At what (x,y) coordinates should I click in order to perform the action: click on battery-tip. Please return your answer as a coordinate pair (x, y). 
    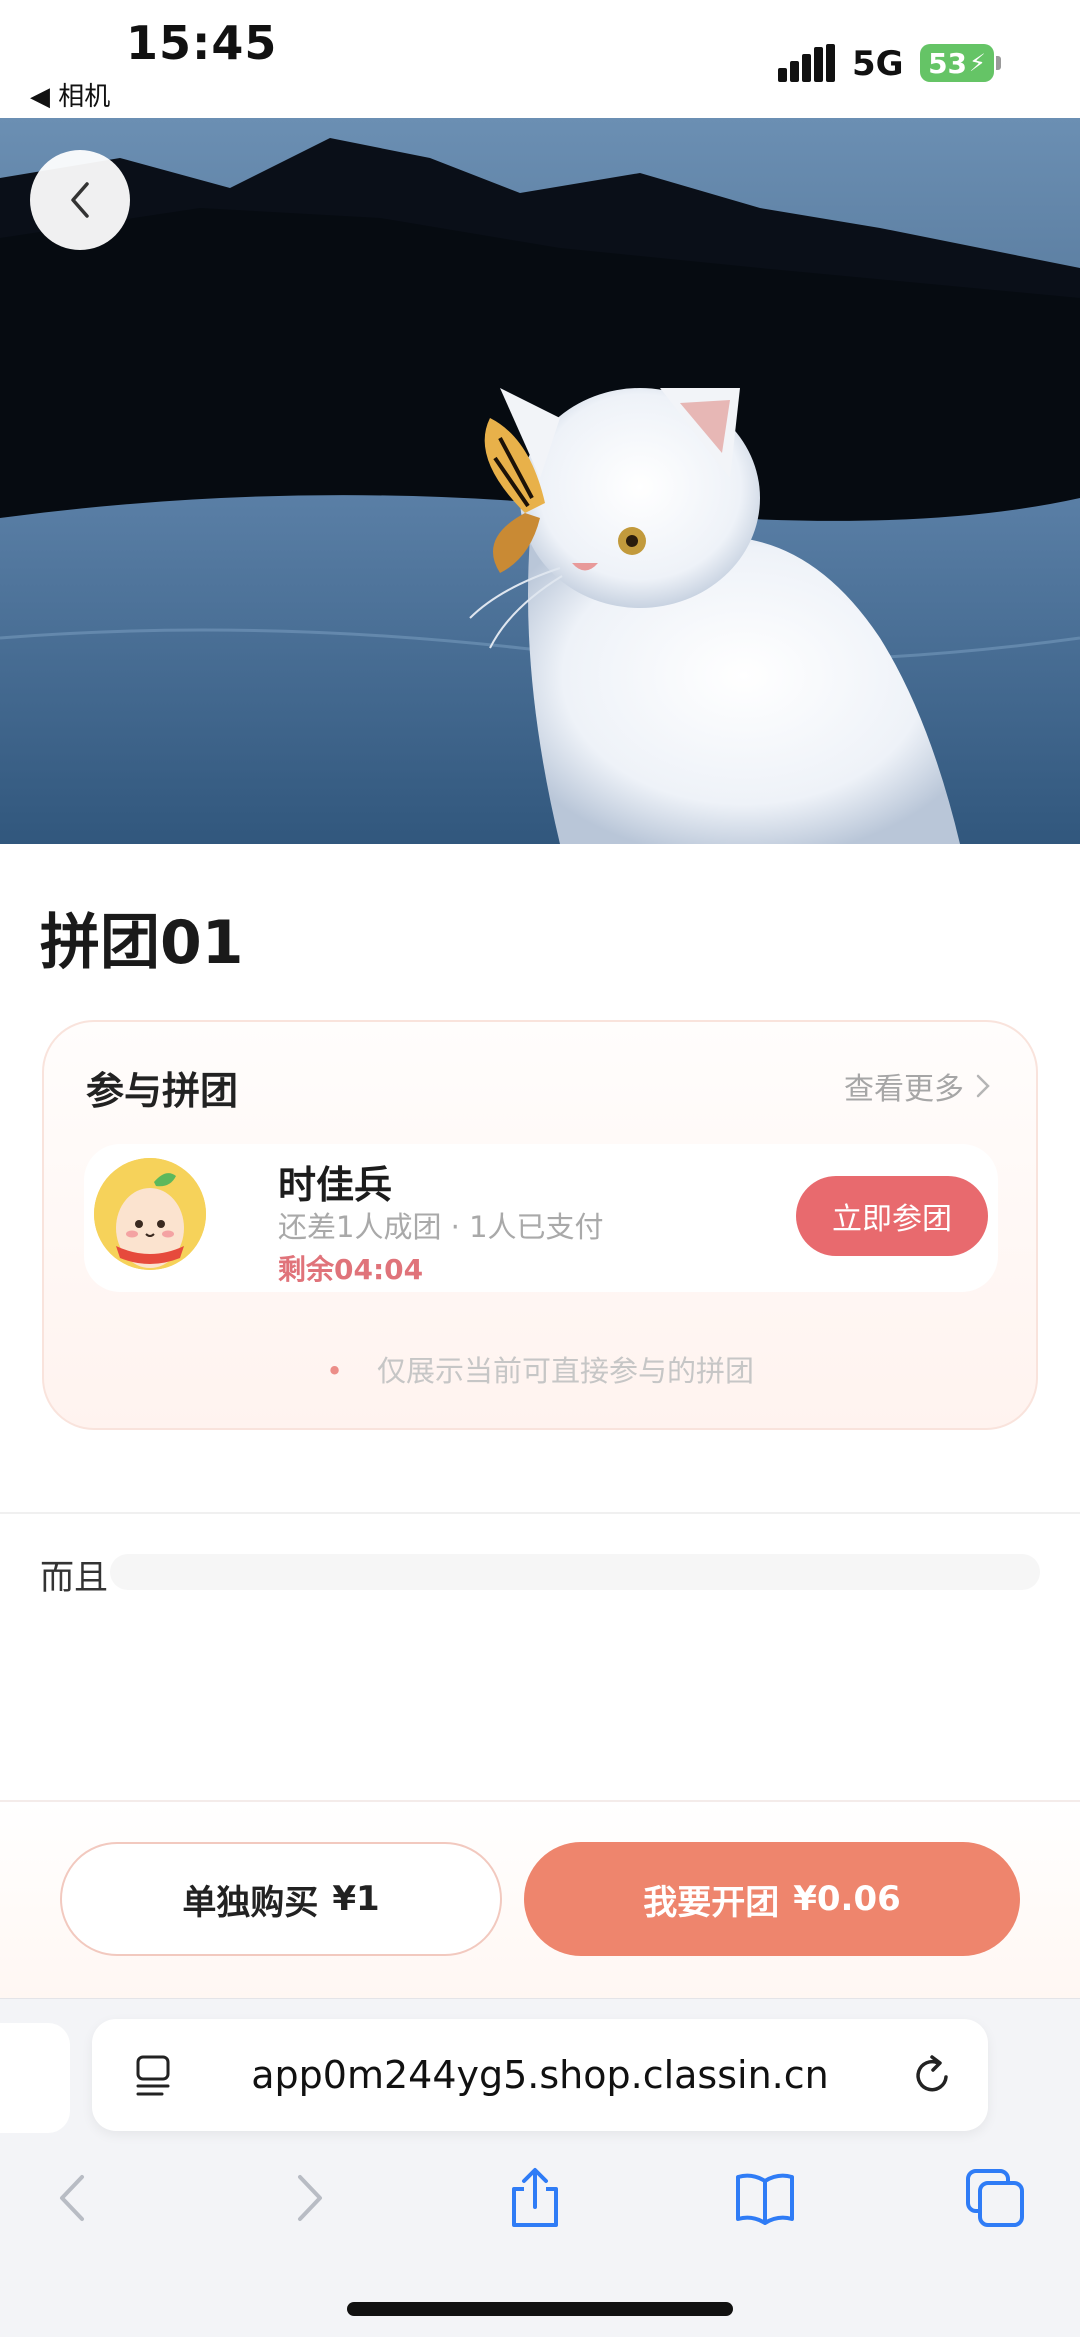
    Looking at the image, I should click on (998, 63).